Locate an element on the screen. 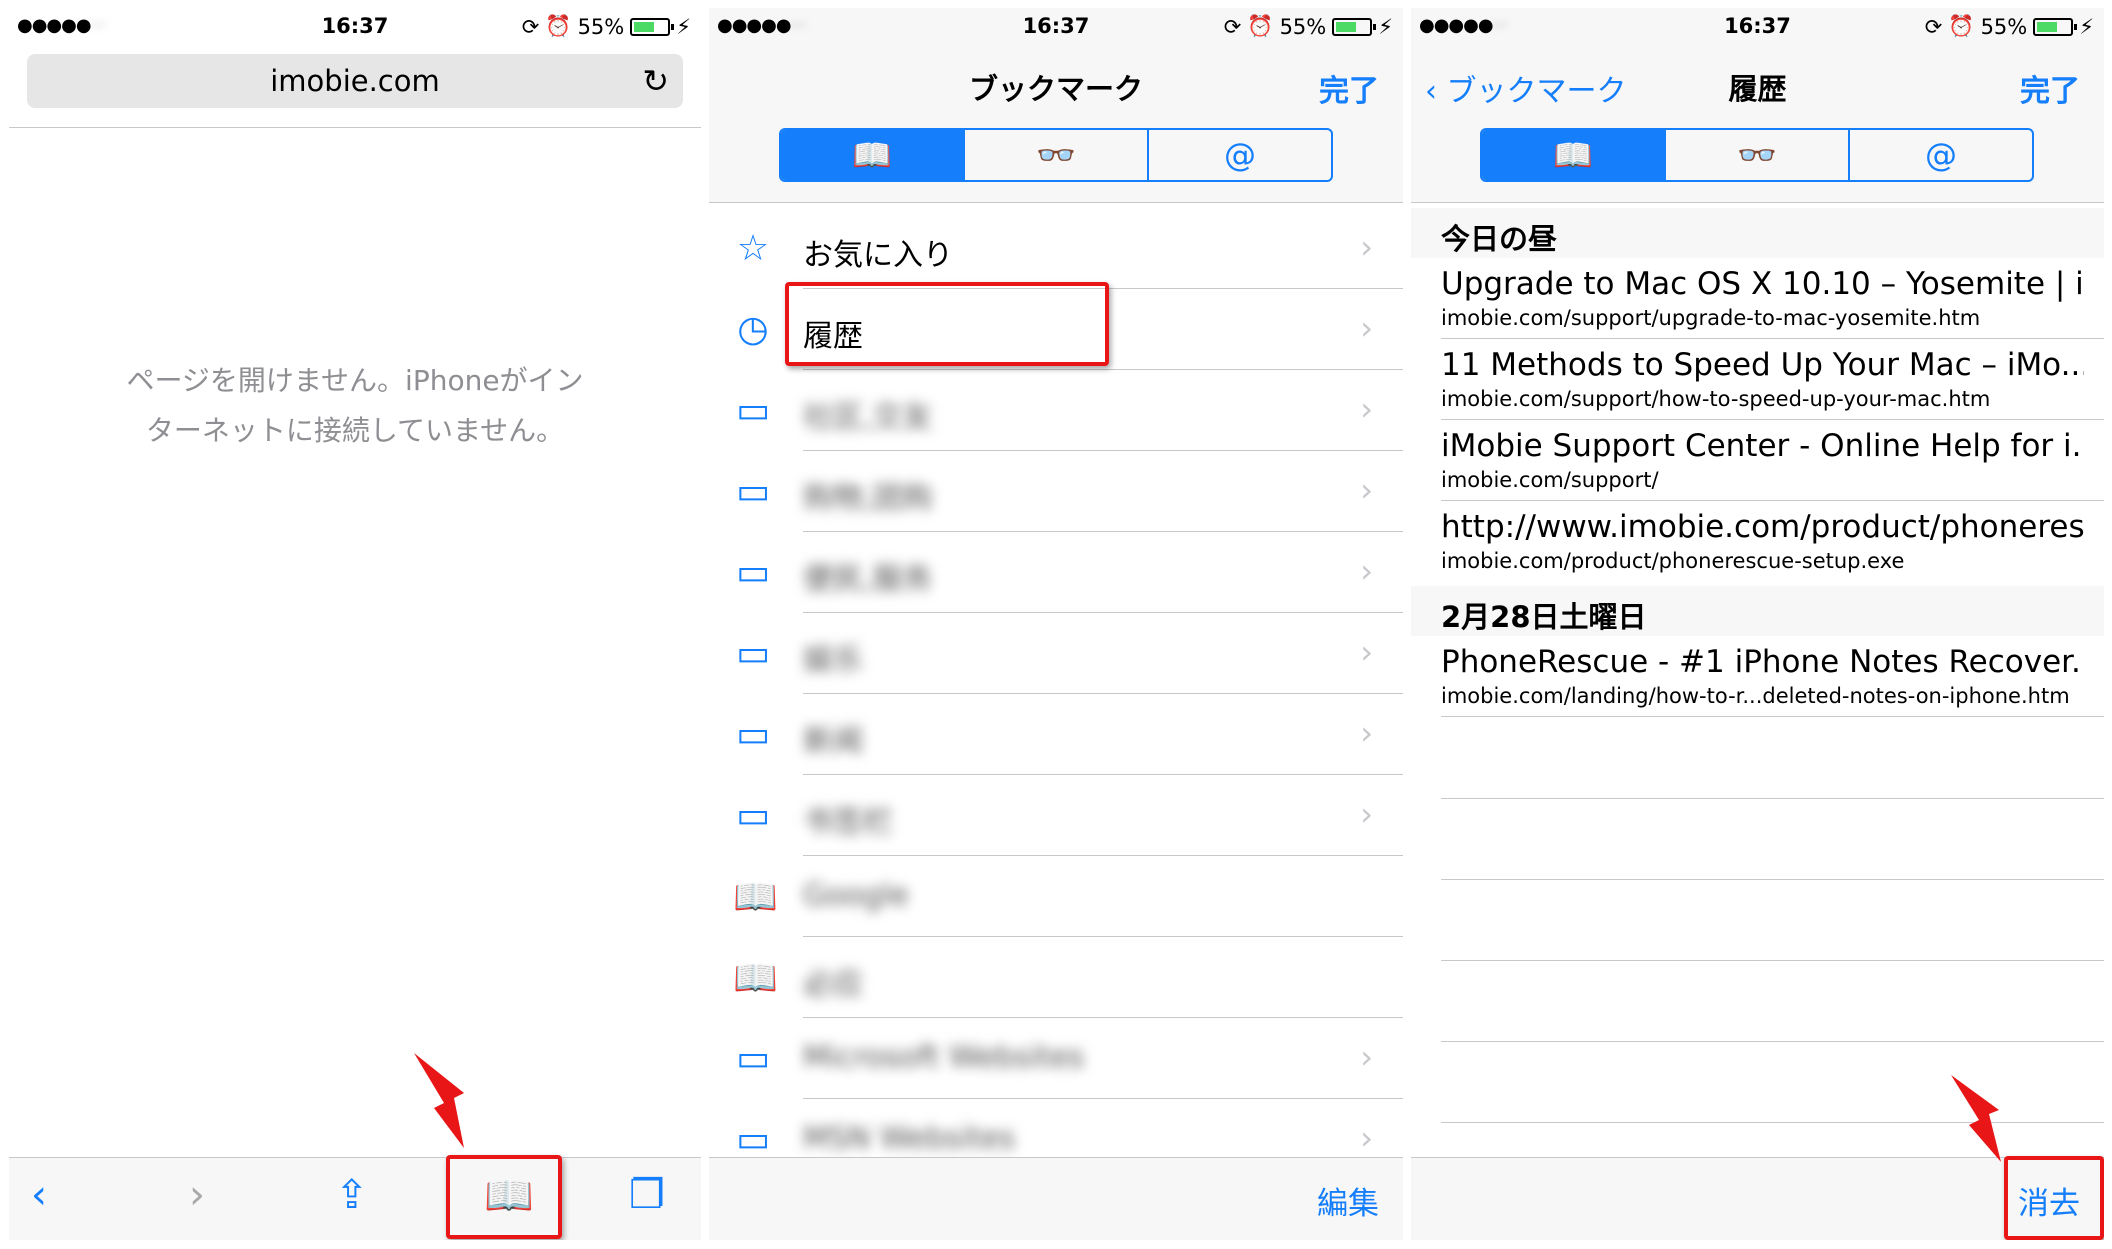  list-item: ▭ 便民,服务 › is located at coordinates (1056, 572).